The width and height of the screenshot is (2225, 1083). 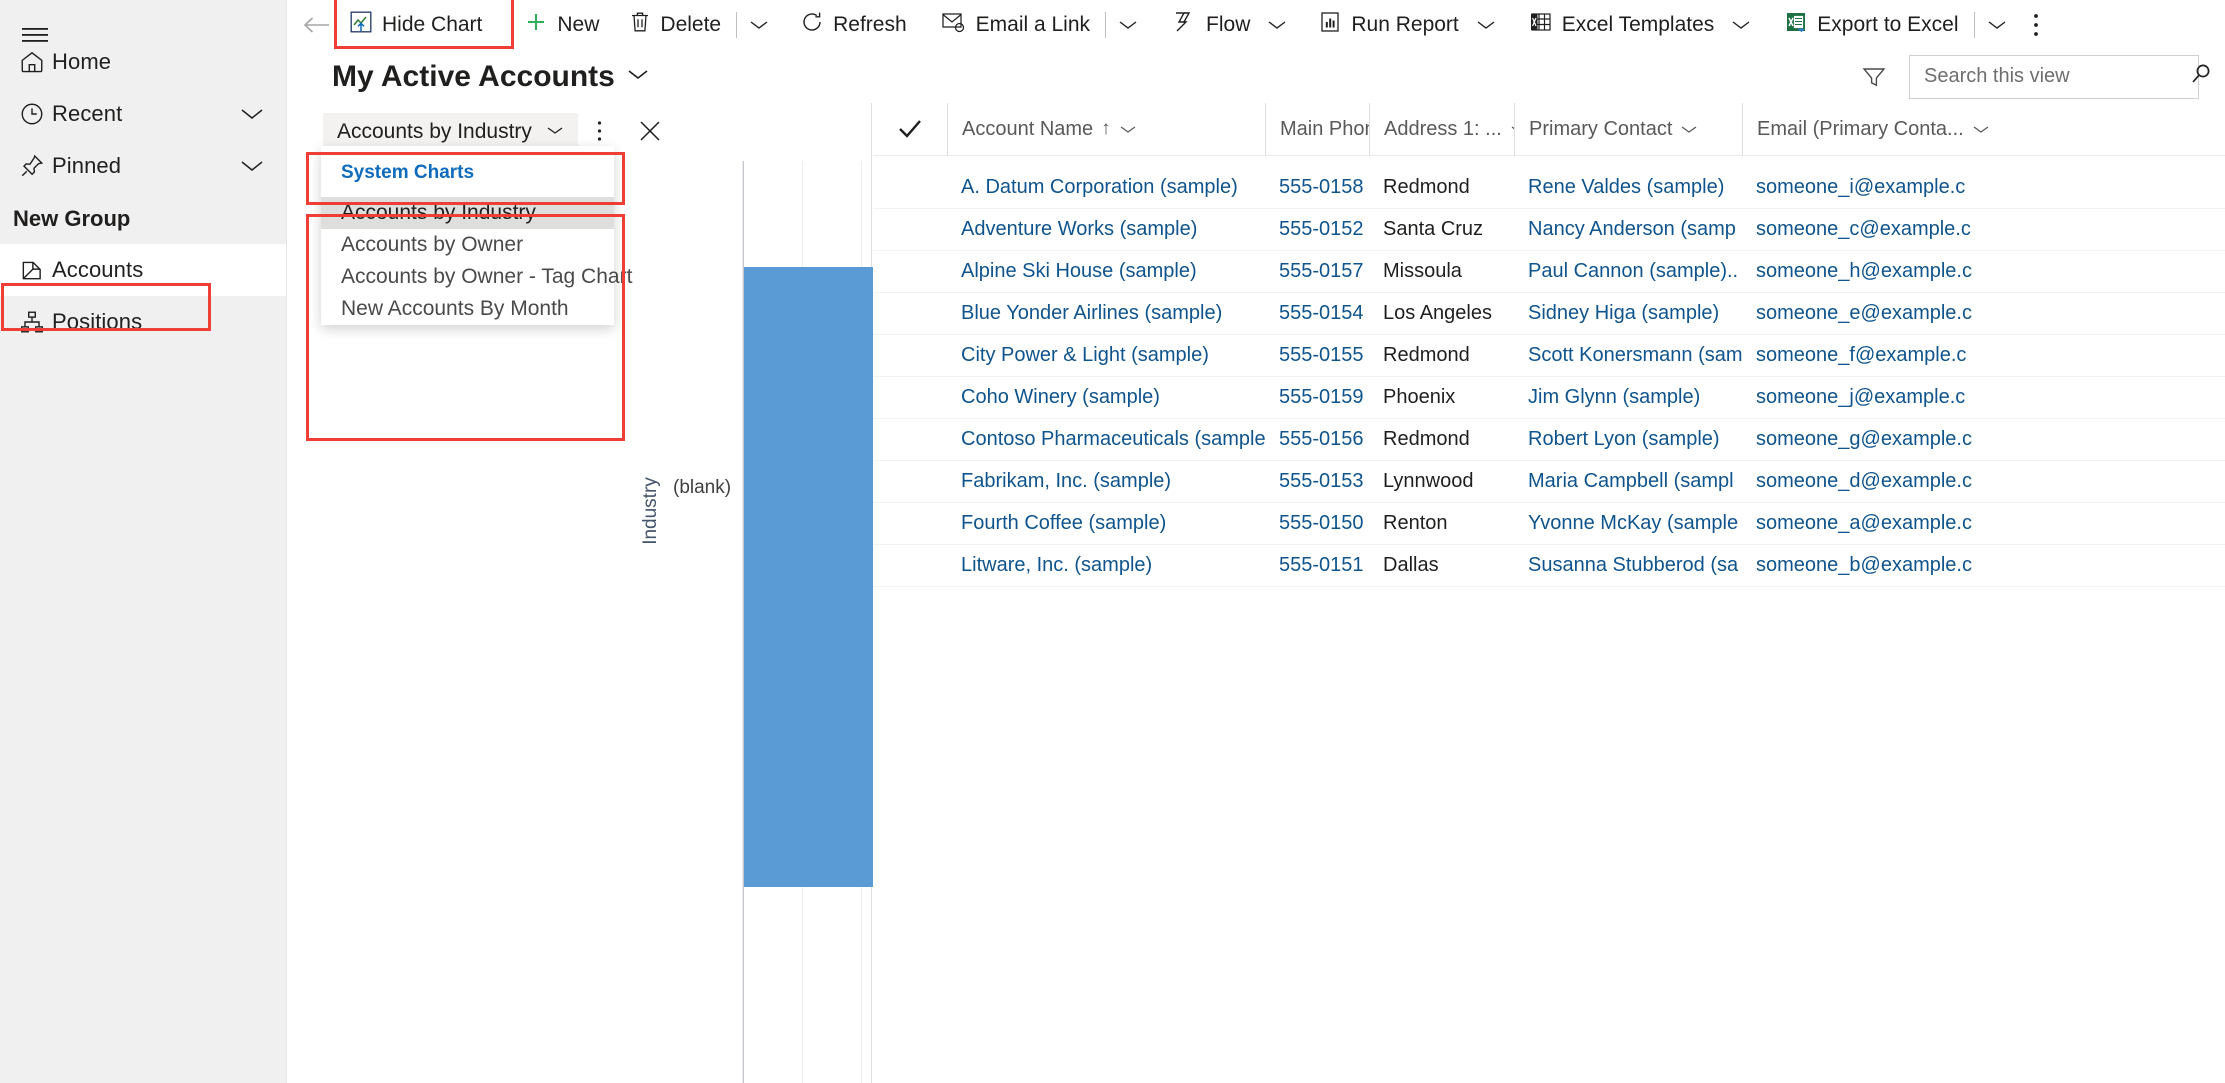 I want to click on flyout-item-accounts-by-industry: Accounts by Industry, so click(x=467, y=213).